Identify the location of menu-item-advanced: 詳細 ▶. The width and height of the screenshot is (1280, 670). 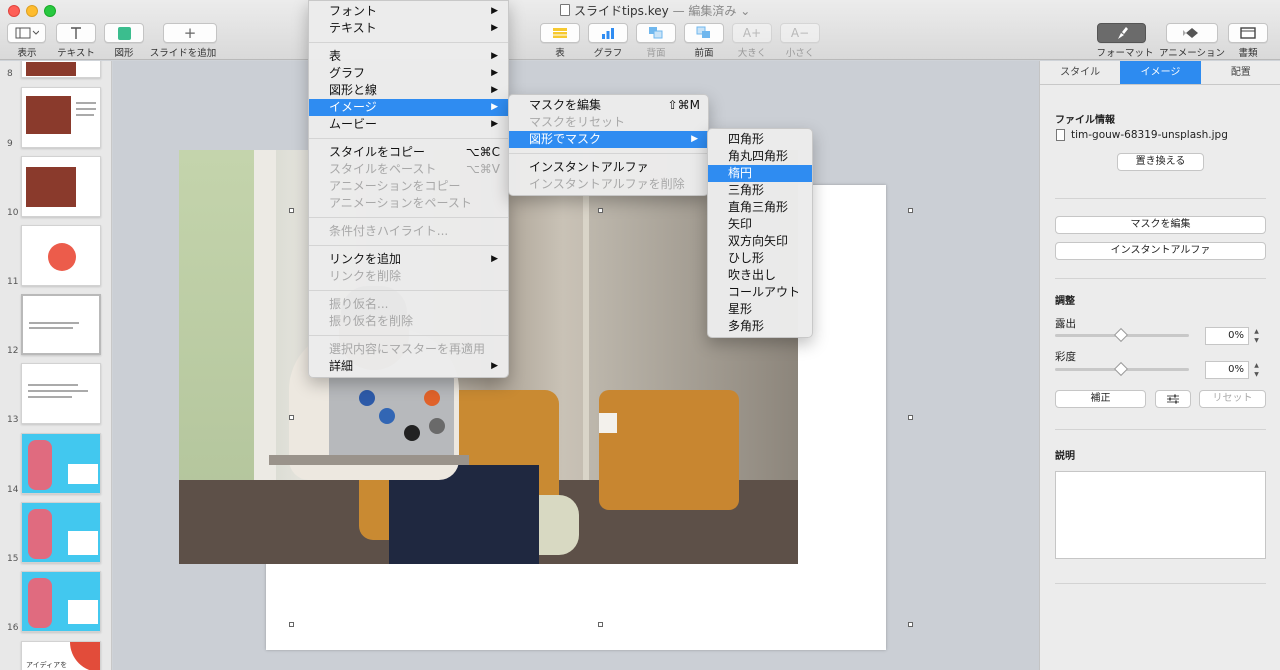
(408, 366).